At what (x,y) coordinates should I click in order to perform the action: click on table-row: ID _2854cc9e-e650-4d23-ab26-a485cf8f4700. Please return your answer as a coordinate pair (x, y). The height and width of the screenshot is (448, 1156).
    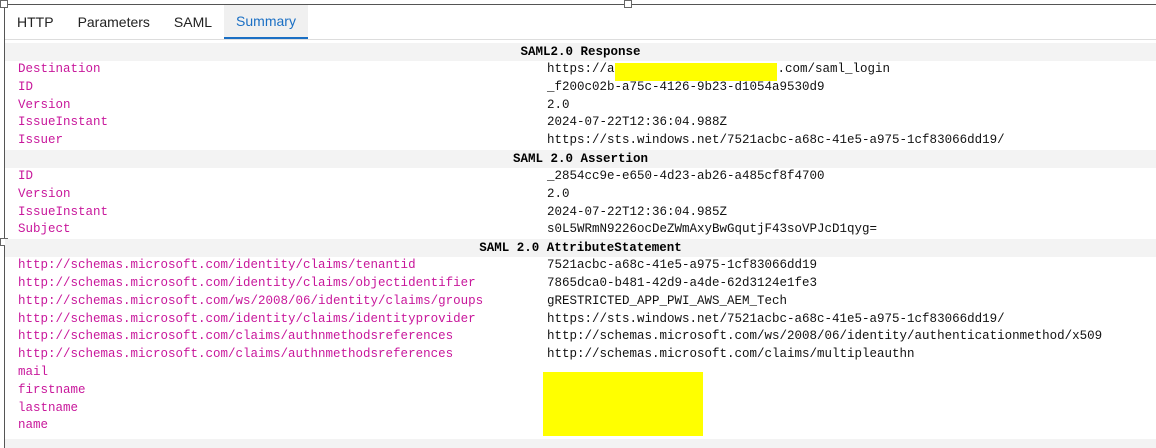
    Looking at the image, I should click on (580, 177).